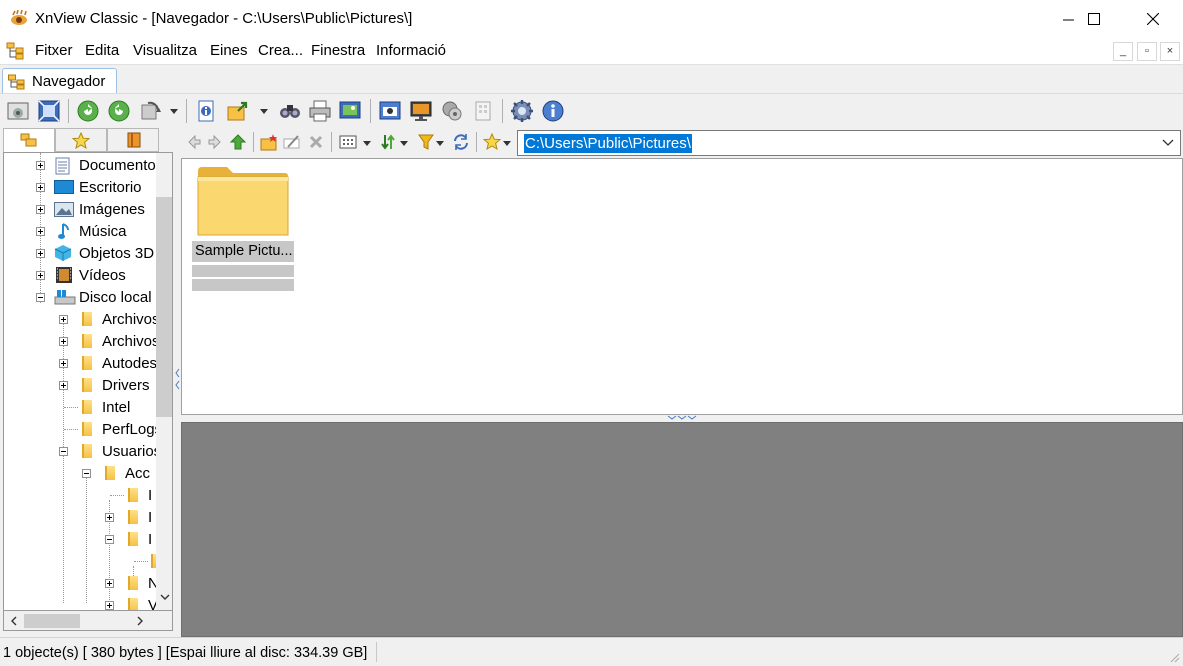 The width and height of the screenshot is (1183, 666). Describe the element at coordinates (82, 561) in the screenshot. I see `tree-item-sub-3-child` at that location.